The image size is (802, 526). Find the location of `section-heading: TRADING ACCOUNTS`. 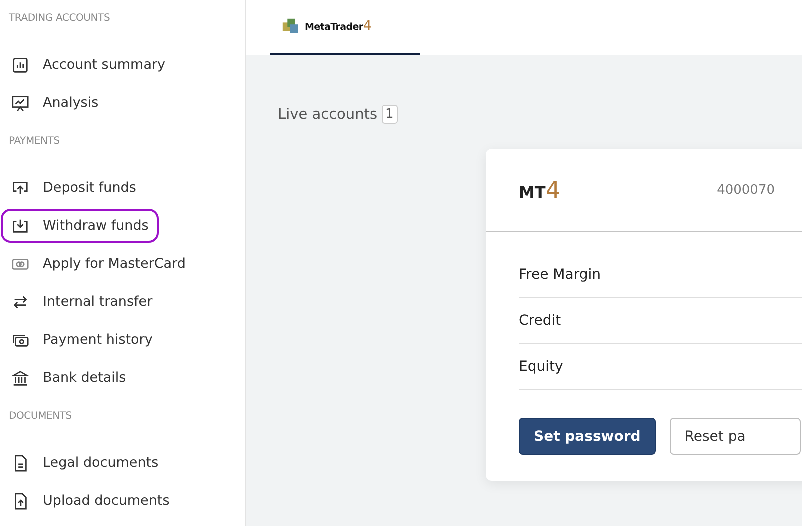

section-heading: TRADING ACCOUNTS is located at coordinates (60, 19).